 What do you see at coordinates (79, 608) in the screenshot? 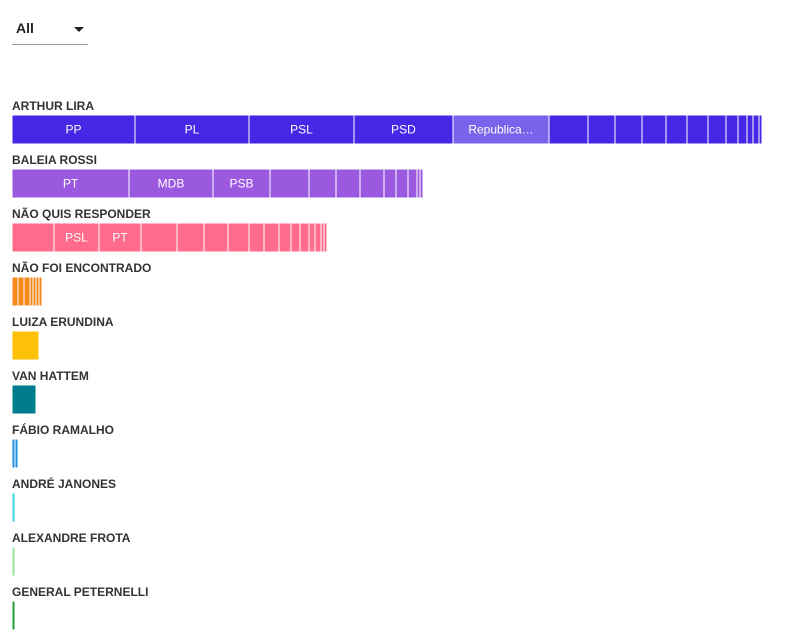
I see `bar-row: GENERAL PETERNELLI` at bounding box center [79, 608].